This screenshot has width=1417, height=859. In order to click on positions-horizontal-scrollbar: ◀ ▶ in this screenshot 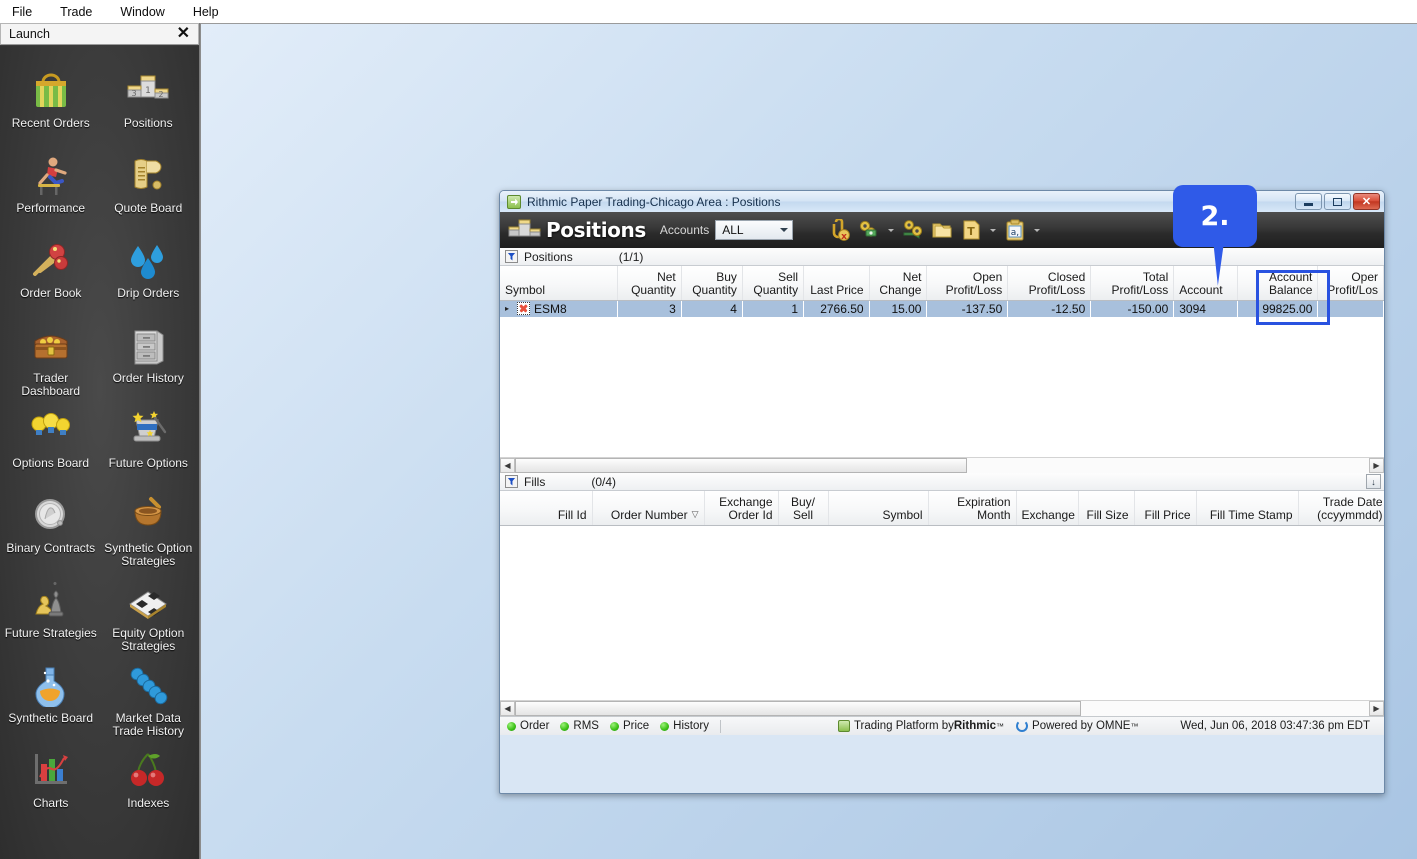, I will do `click(942, 465)`.